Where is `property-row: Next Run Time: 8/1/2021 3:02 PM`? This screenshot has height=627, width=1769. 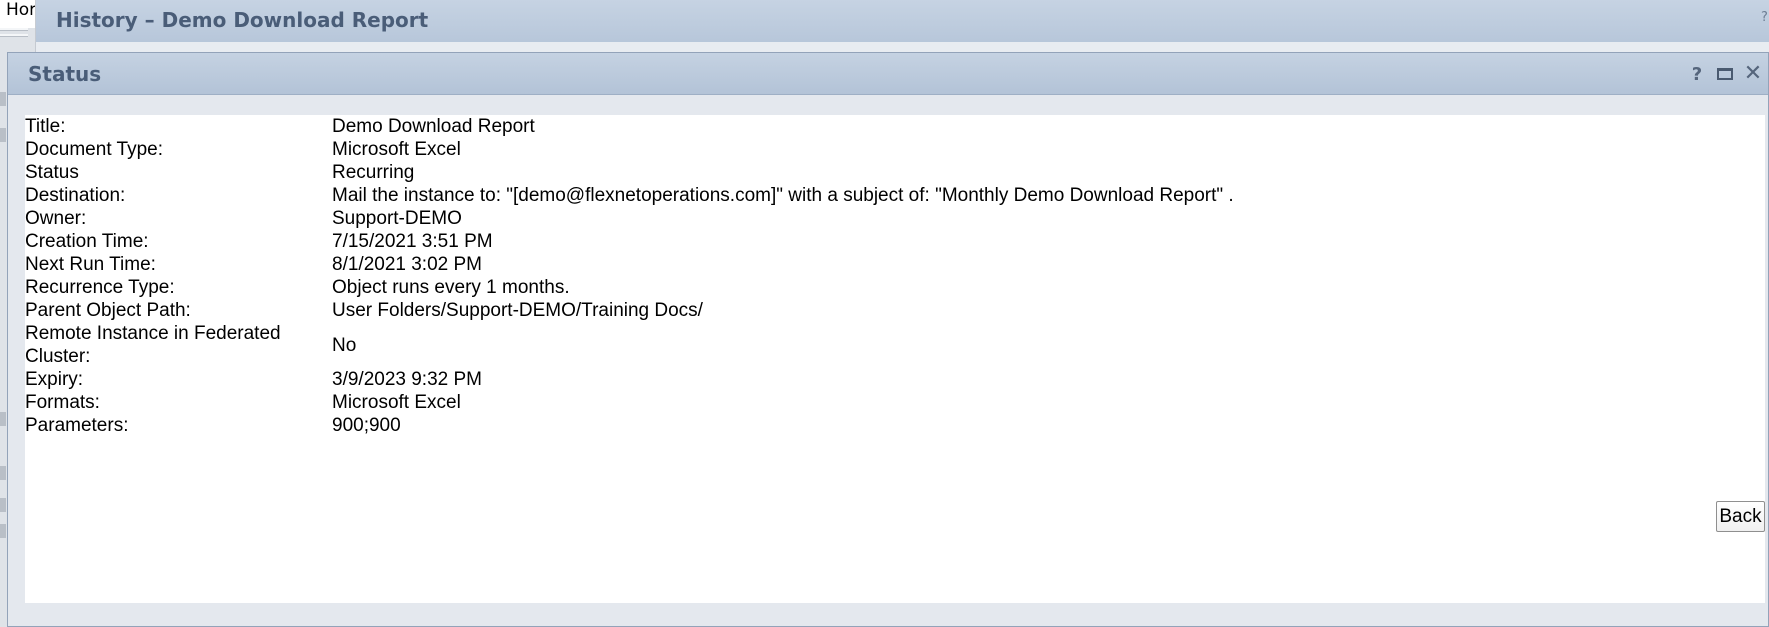 property-row: Next Run Time: 8/1/2021 3:02 PM is located at coordinates (725, 264).